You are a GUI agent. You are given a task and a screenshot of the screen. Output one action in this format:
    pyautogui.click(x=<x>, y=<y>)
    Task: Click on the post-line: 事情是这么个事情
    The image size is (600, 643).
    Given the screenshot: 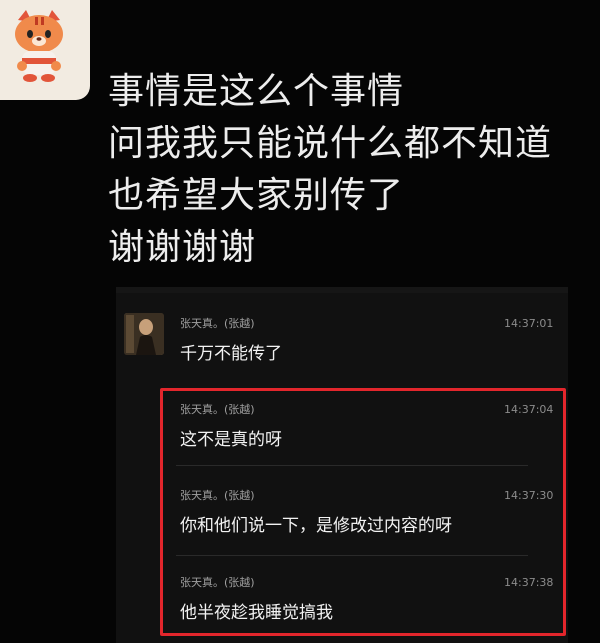 What is the action you would take?
    pyautogui.click(x=256, y=91)
    